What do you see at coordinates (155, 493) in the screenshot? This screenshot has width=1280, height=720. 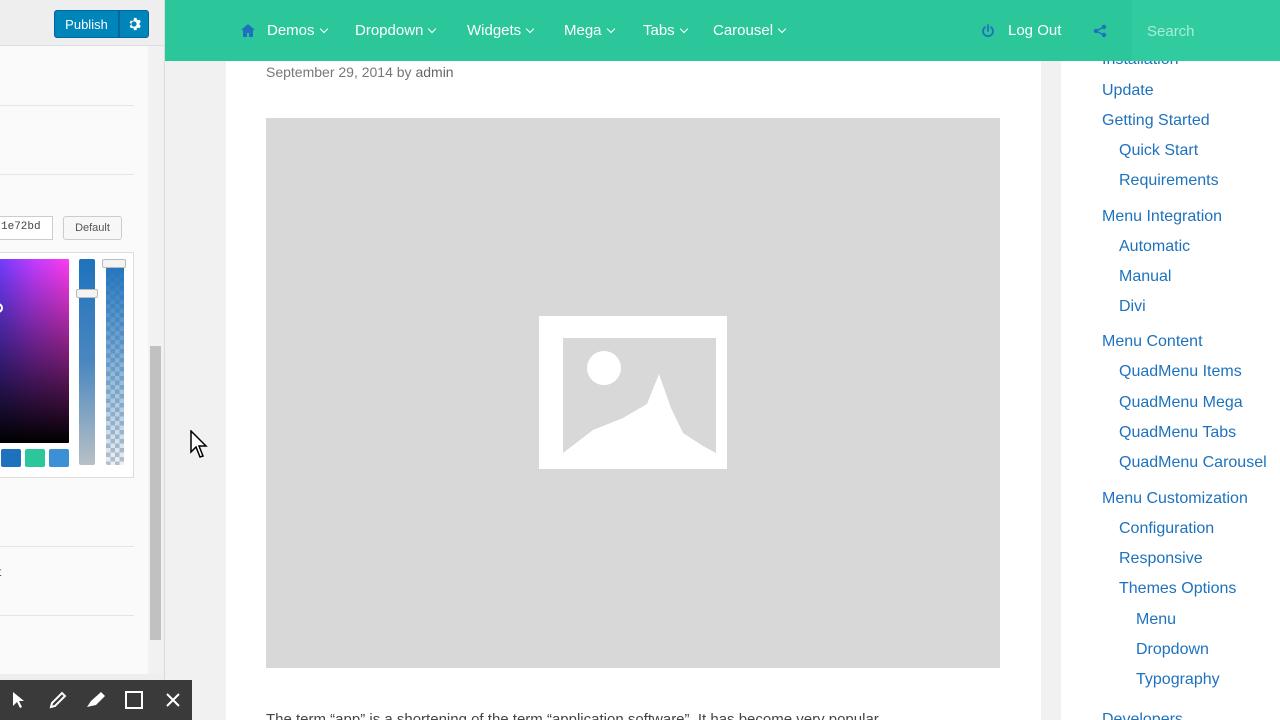 I see `scrollbar-thumb` at bounding box center [155, 493].